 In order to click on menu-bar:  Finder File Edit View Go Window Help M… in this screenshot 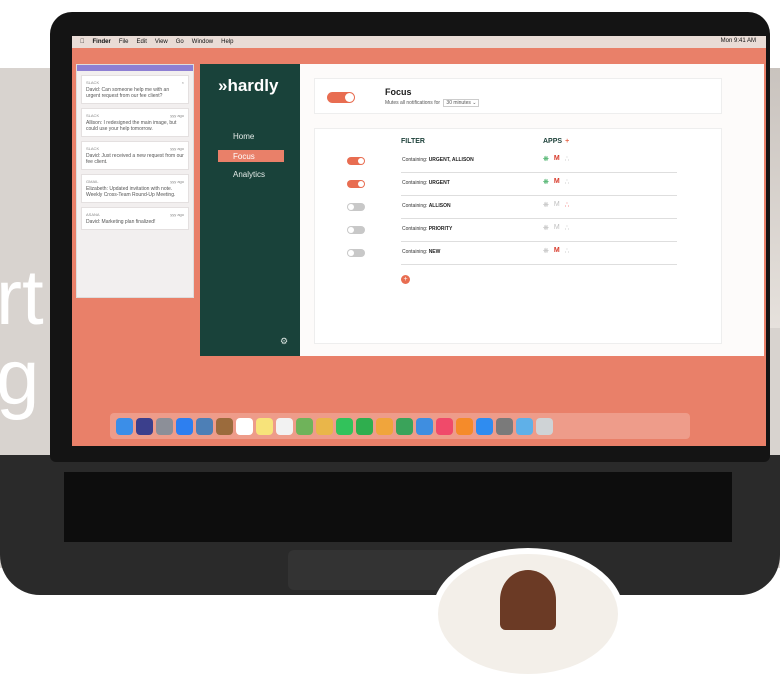, I will do `click(419, 42)`.